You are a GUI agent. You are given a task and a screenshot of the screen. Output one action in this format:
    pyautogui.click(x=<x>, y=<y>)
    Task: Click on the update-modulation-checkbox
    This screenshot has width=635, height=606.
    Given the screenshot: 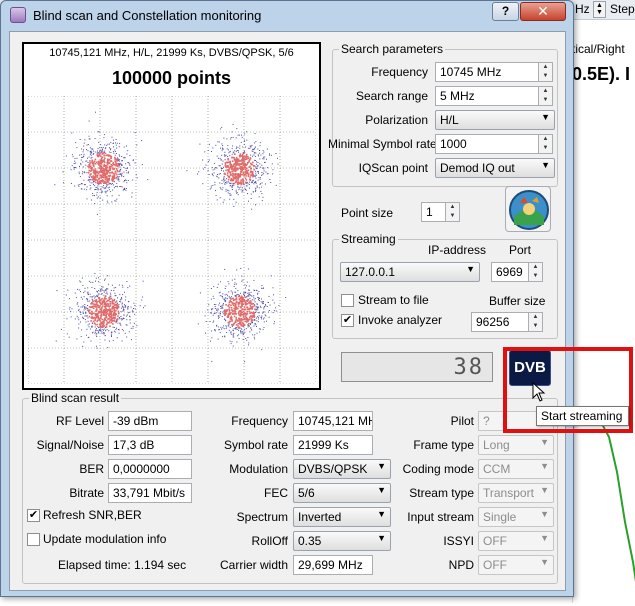 What is the action you would take?
    pyautogui.click(x=33, y=539)
    